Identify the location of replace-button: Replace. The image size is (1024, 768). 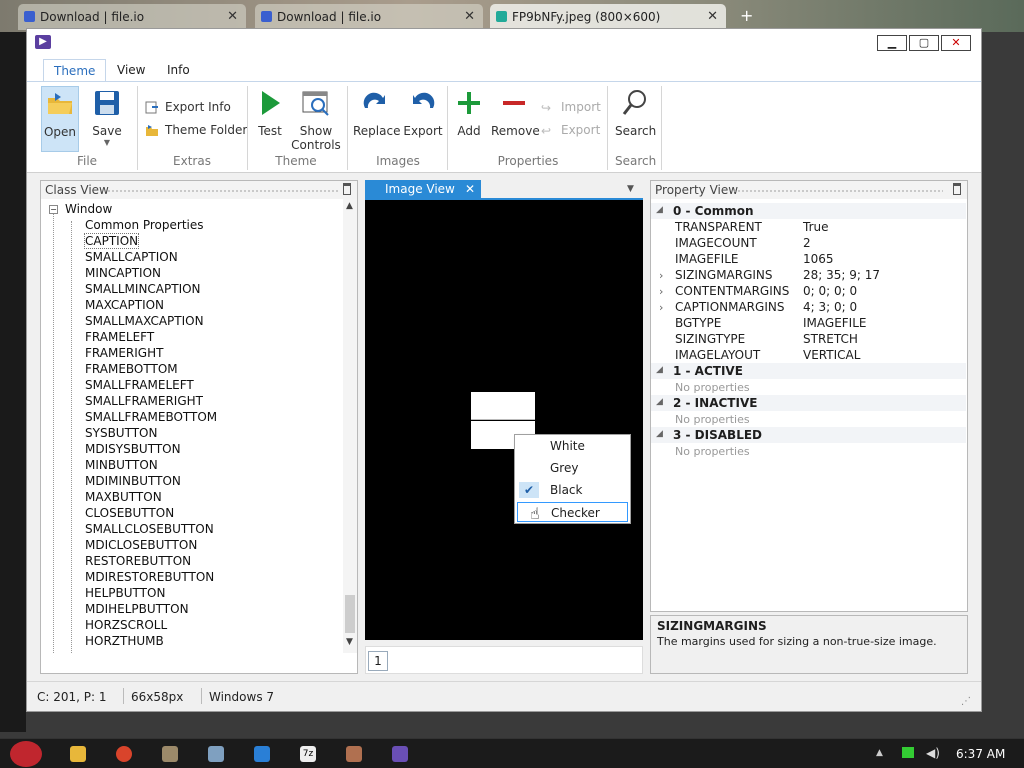
(376, 112).